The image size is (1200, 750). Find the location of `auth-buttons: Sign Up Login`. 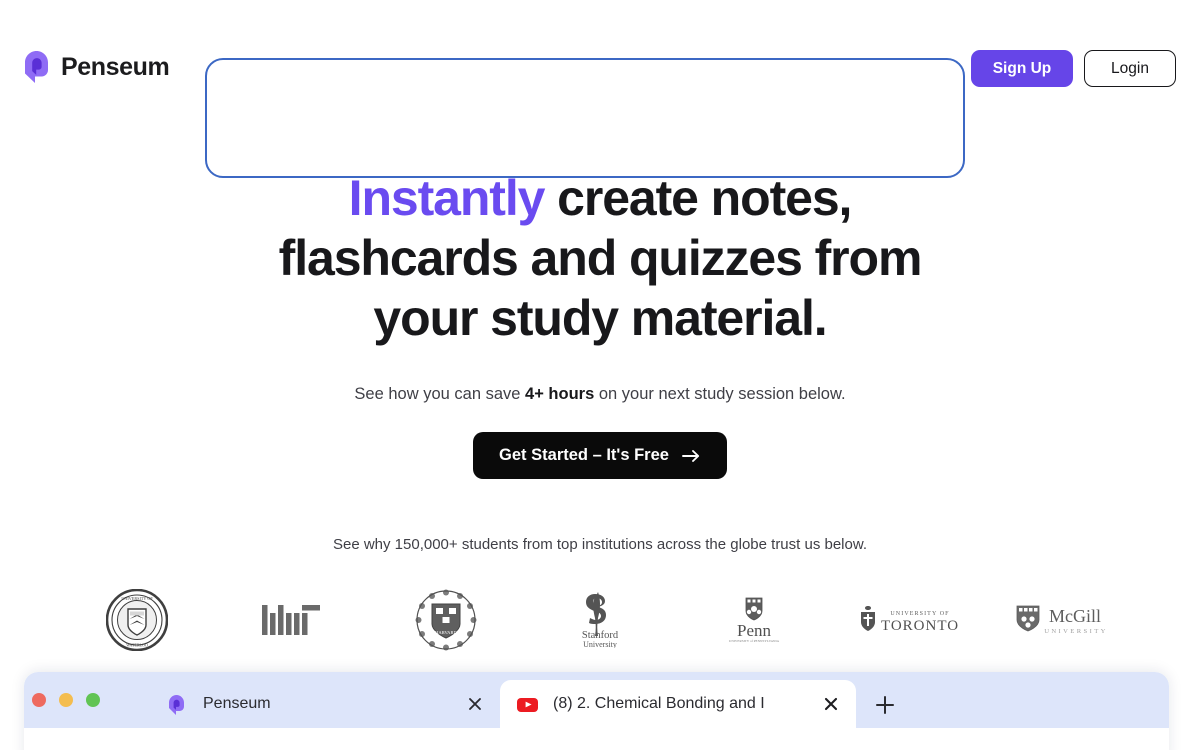

auth-buttons: Sign Up Login is located at coordinates (1073, 68).